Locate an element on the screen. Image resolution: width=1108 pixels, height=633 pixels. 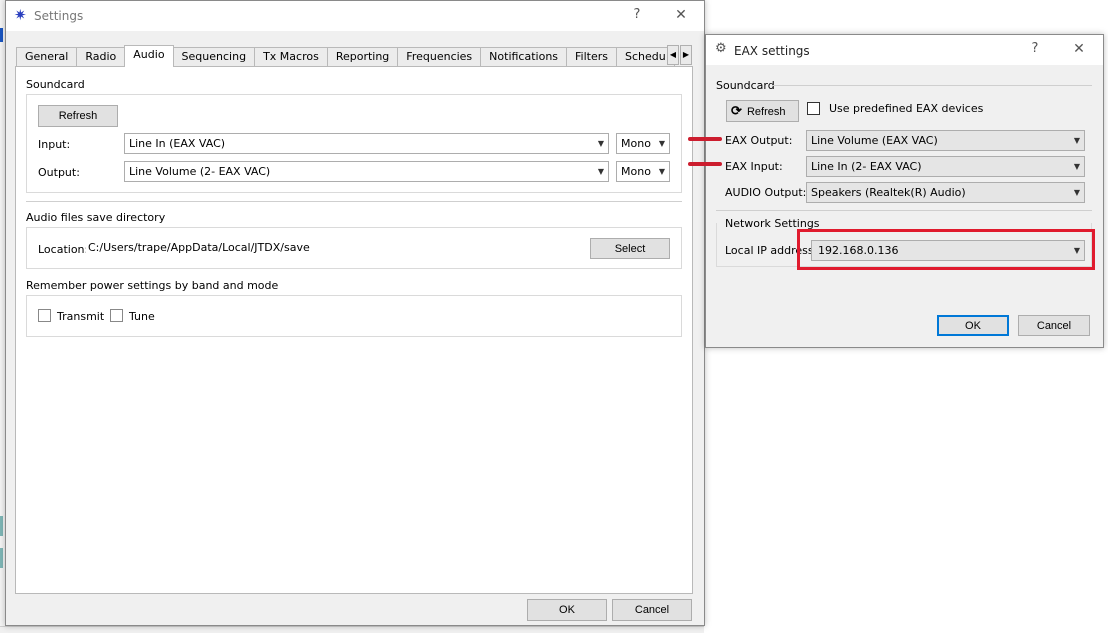
input-label: Input: is located at coordinates (54, 144).